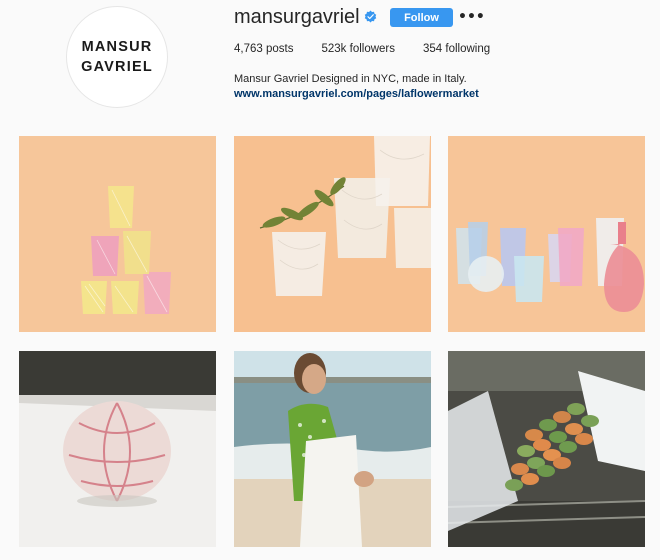 The width and height of the screenshot is (660, 560). Describe the element at coordinates (117, 449) in the screenshot. I see `post-thumbnail-fruit` at that location.